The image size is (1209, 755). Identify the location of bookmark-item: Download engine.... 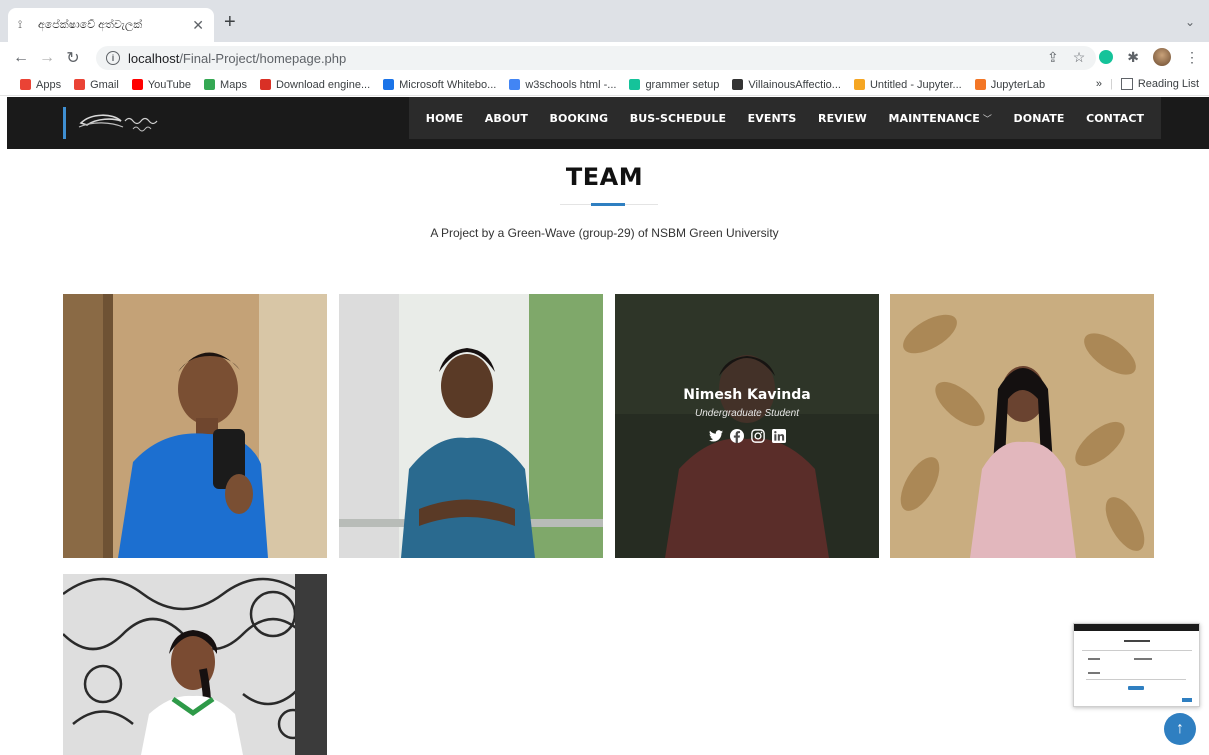
(315, 84).